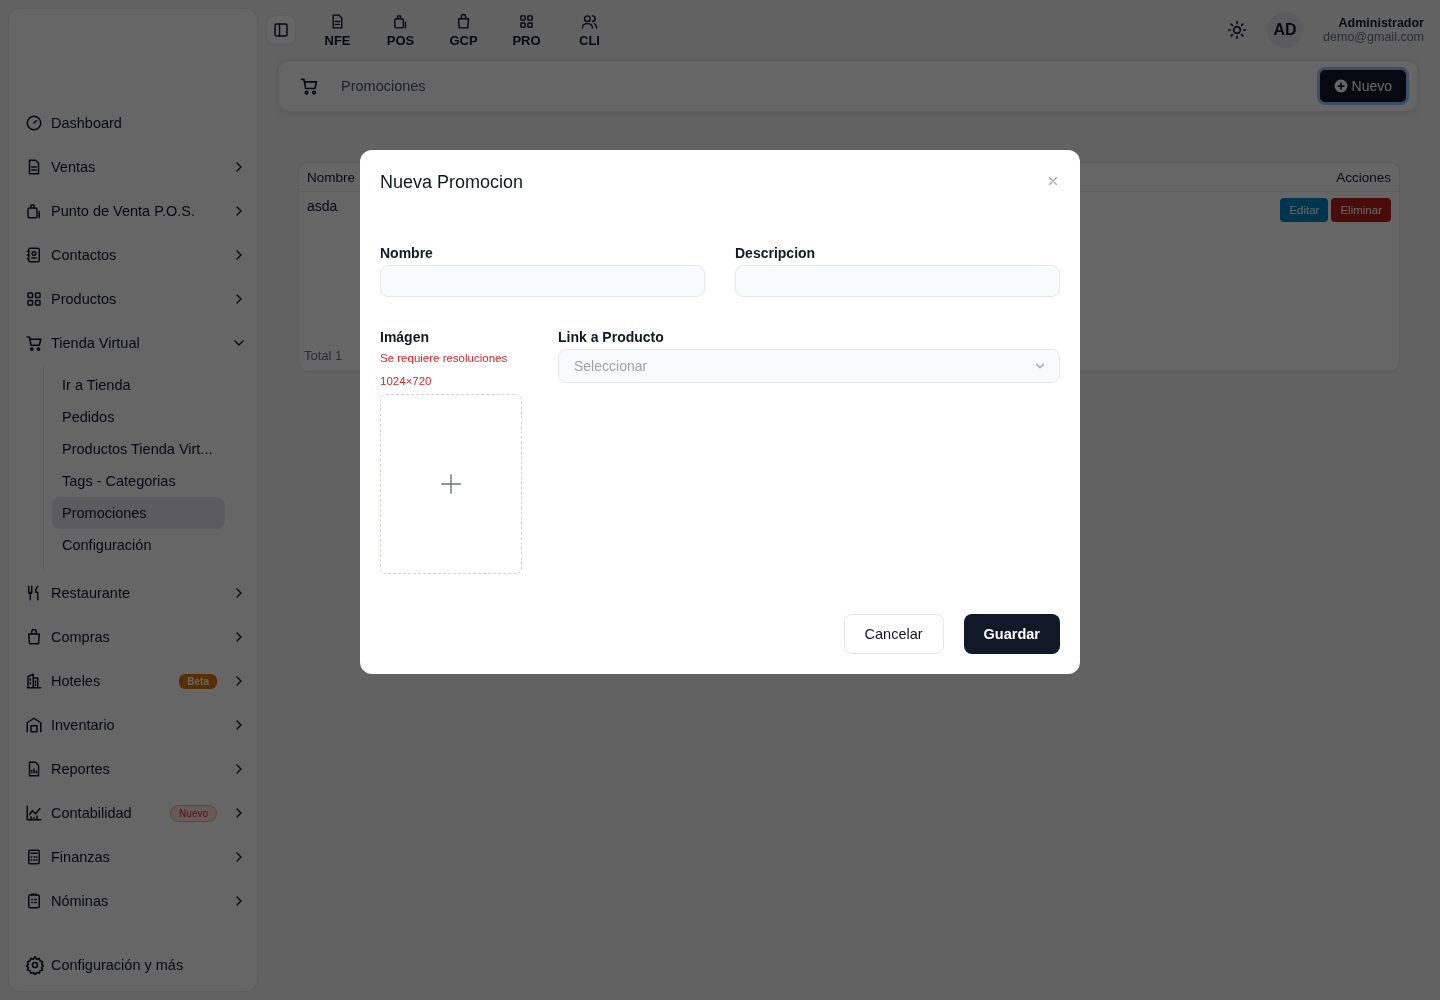 The height and width of the screenshot is (1000, 1440). Describe the element at coordinates (80, 901) in the screenshot. I see `sidebar-item-label: Nóminas` at that location.